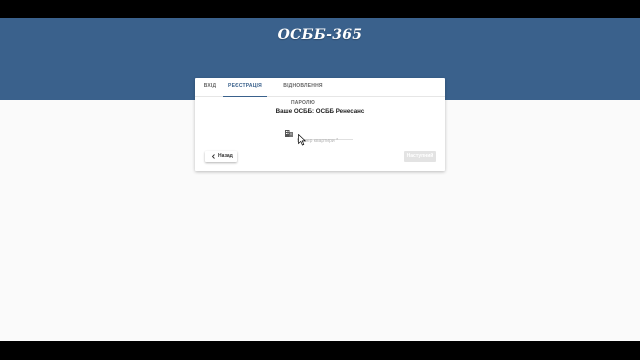  Describe the element at coordinates (420, 156) in the screenshot. I see `next-button: Наступний` at that location.